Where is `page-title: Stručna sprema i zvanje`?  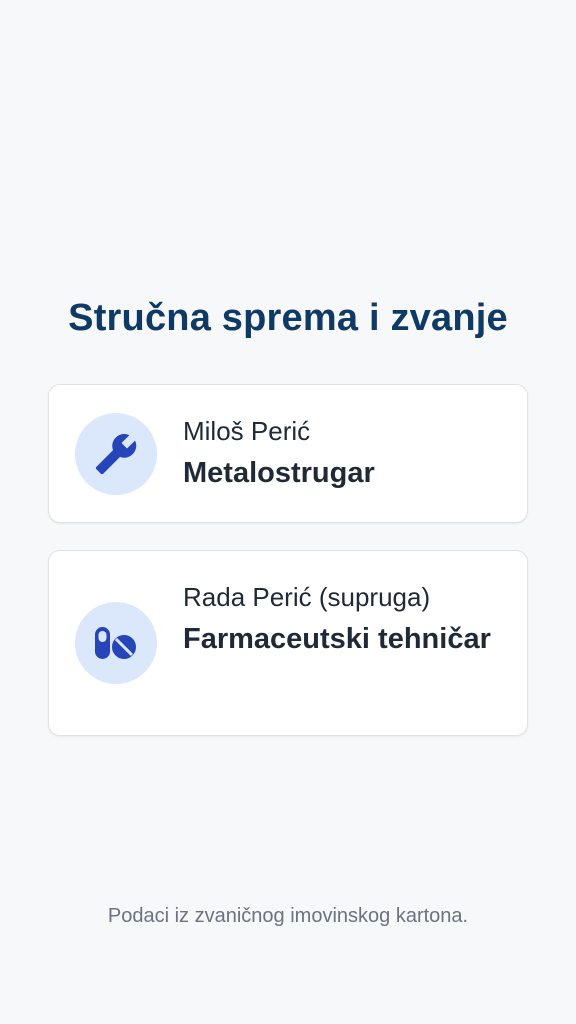
page-title: Stručna sprema i zvanje is located at coordinates (288, 318).